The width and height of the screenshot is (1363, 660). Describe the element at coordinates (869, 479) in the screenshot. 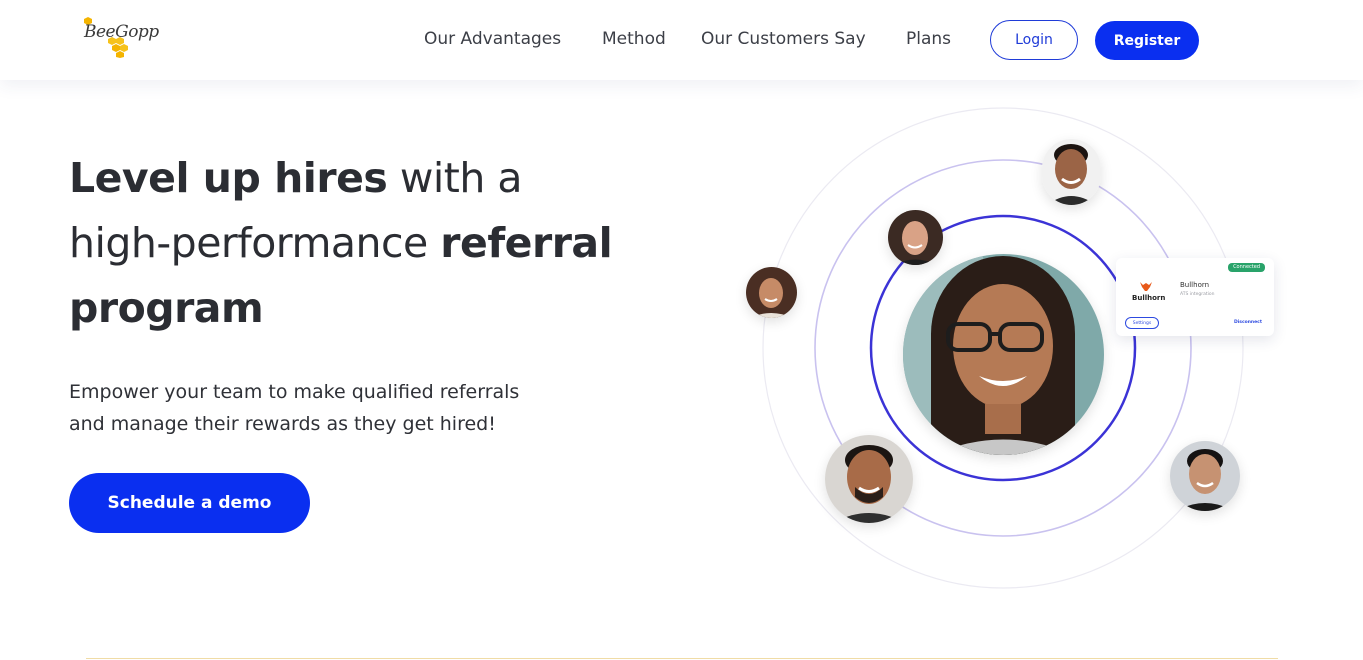

I see `customer-avatar-bottom-left` at that location.